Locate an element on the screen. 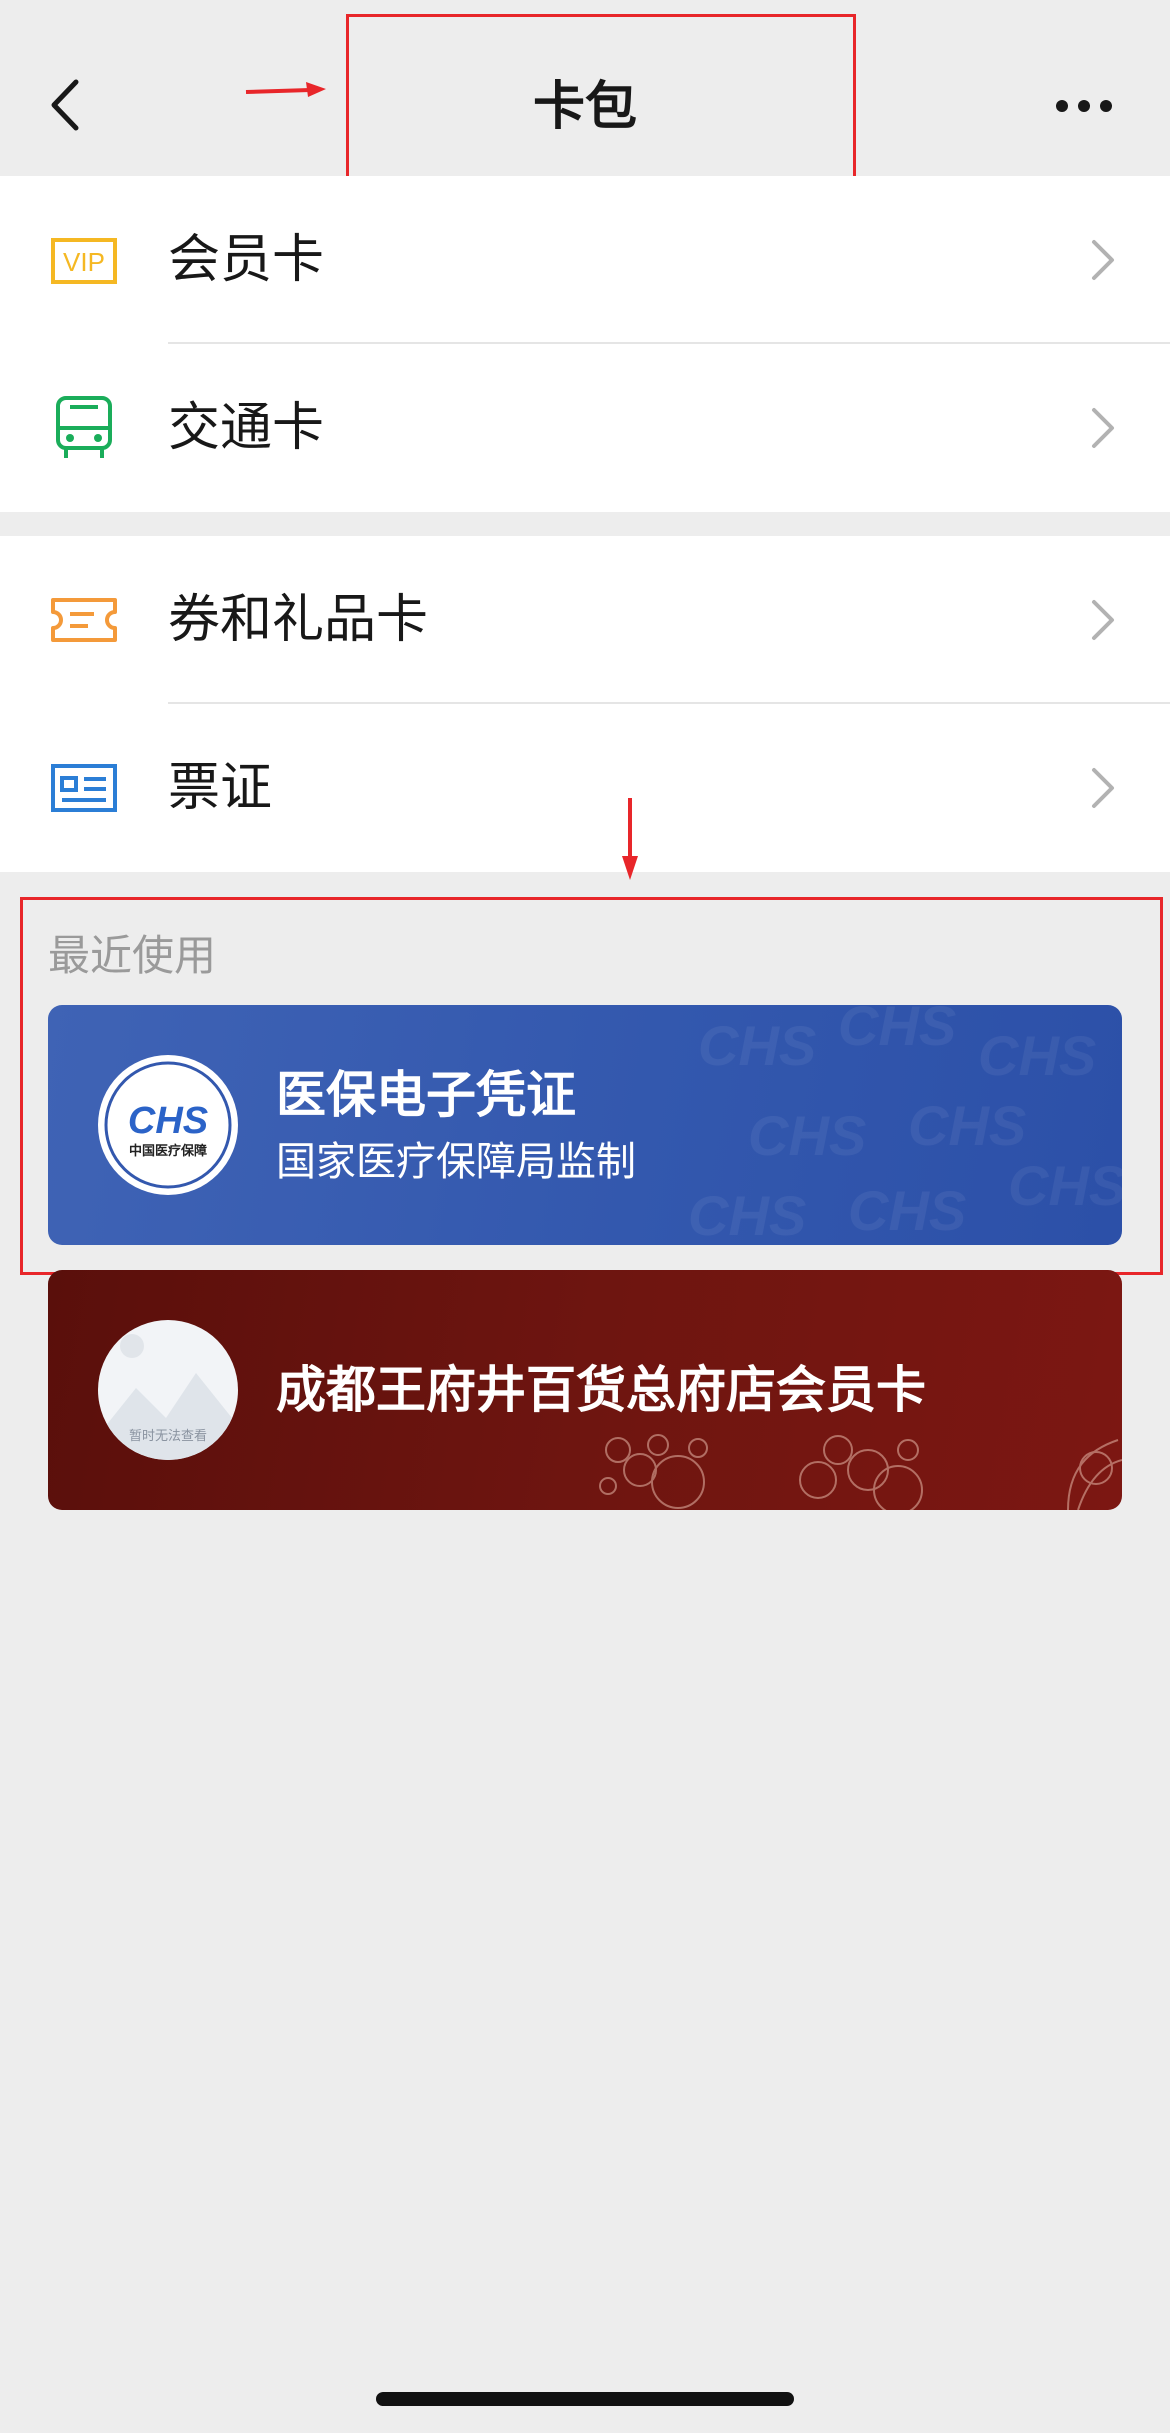 This screenshot has width=1170, height=2433. menu-item-coupons-giftcards: 券和礼品卡 is located at coordinates (585, 620).